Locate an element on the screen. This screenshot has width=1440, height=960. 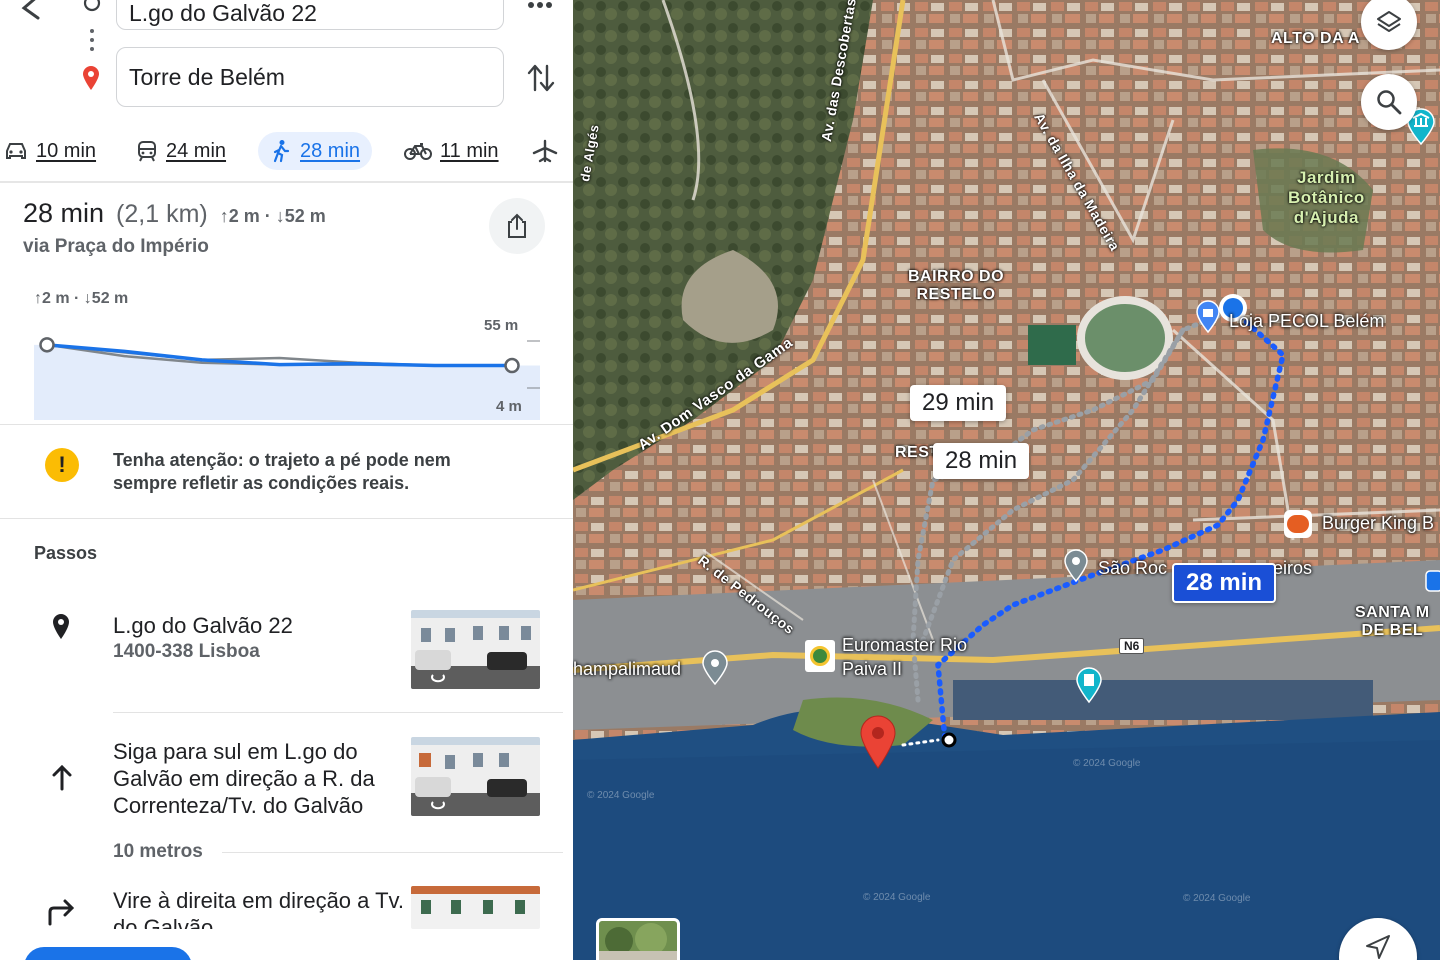
search-button is located at coordinates (1389, 102).